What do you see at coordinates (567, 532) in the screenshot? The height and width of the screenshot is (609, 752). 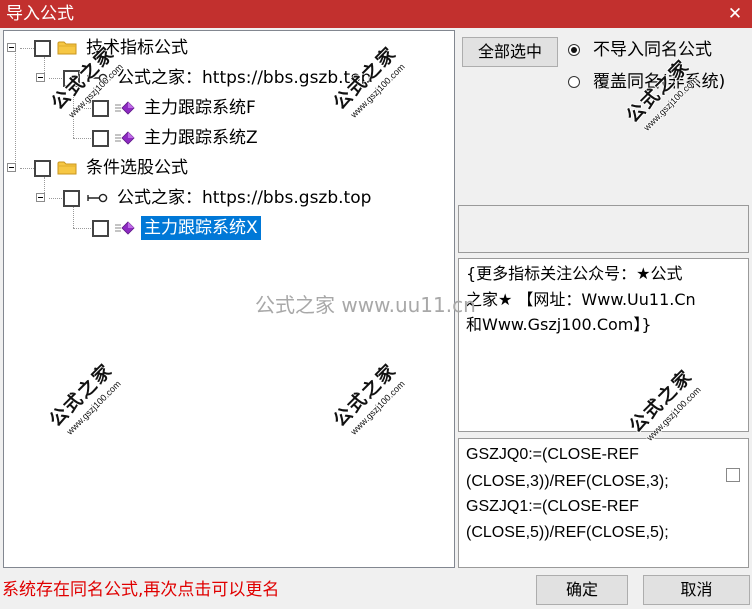 I see `code-line: (CLOSE,5))/REF(CLOSE,5);` at bounding box center [567, 532].